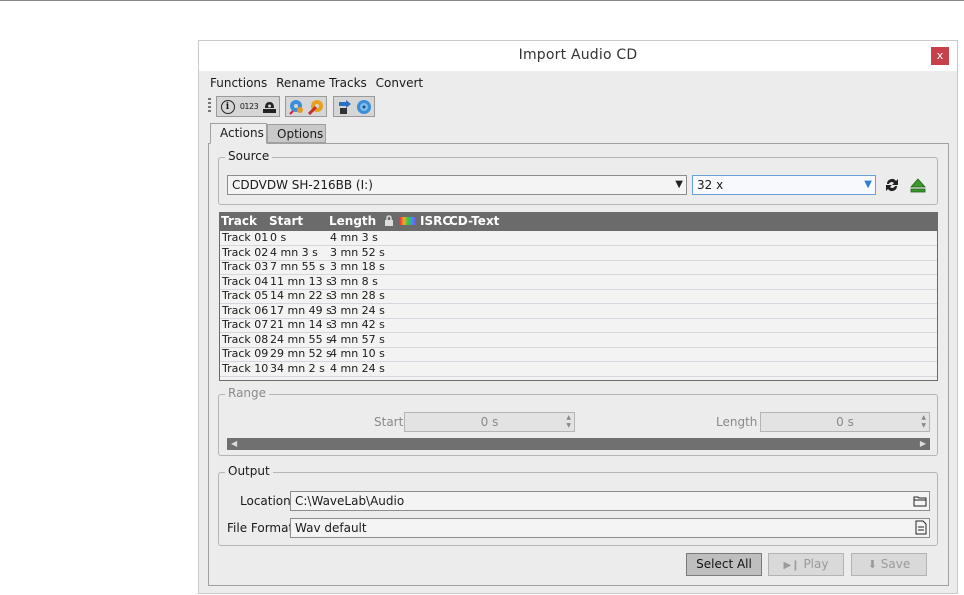  Describe the element at coordinates (302, 185) in the screenshot. I see `drive-select-value: CDDVDW SH-216BB (I:)` at that location.